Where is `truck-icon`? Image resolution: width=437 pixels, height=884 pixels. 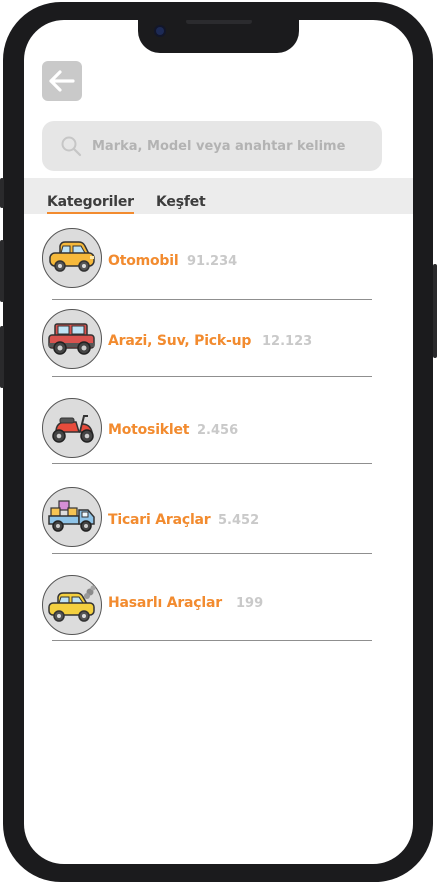 truck-icon is located at coordinates (71, 516).